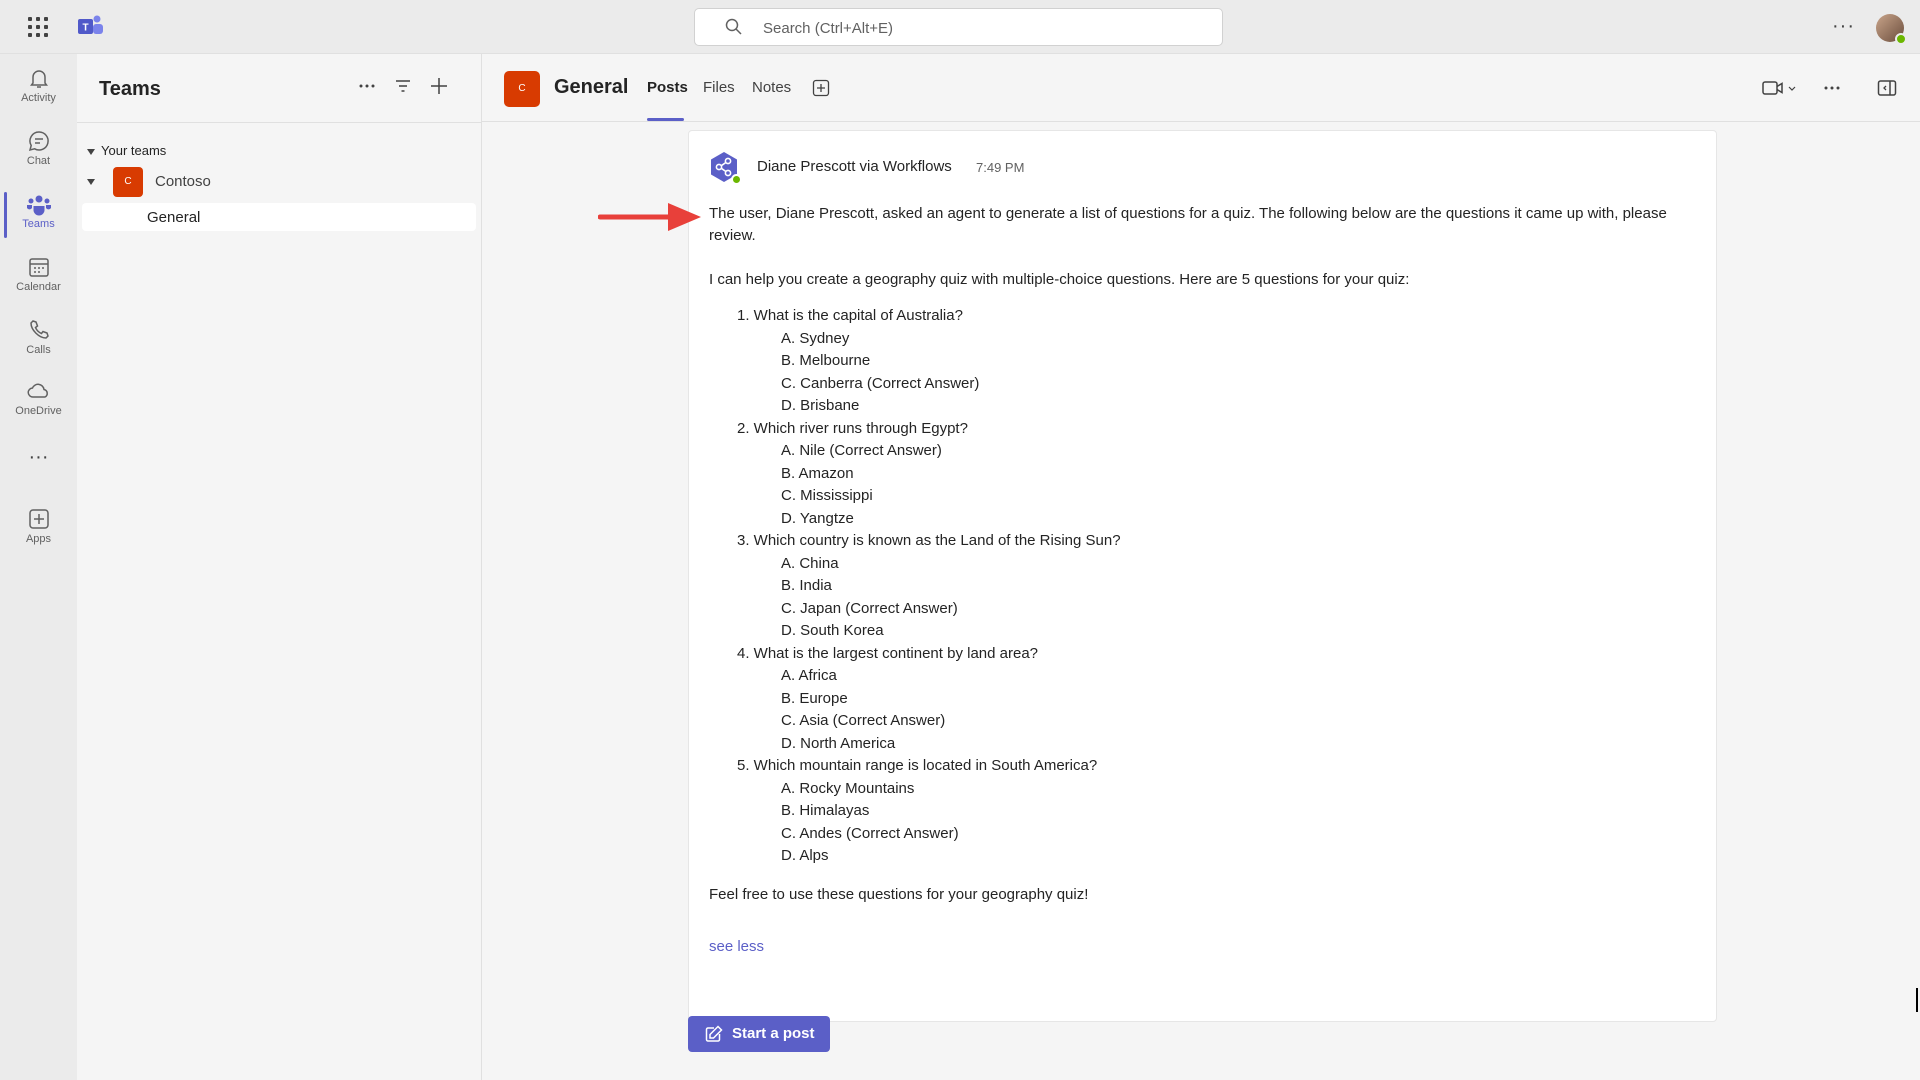 This screenshot has height=1080, width=1920. I want to click on channel-header: C General Posts Files Notes, so click(1201, 88).